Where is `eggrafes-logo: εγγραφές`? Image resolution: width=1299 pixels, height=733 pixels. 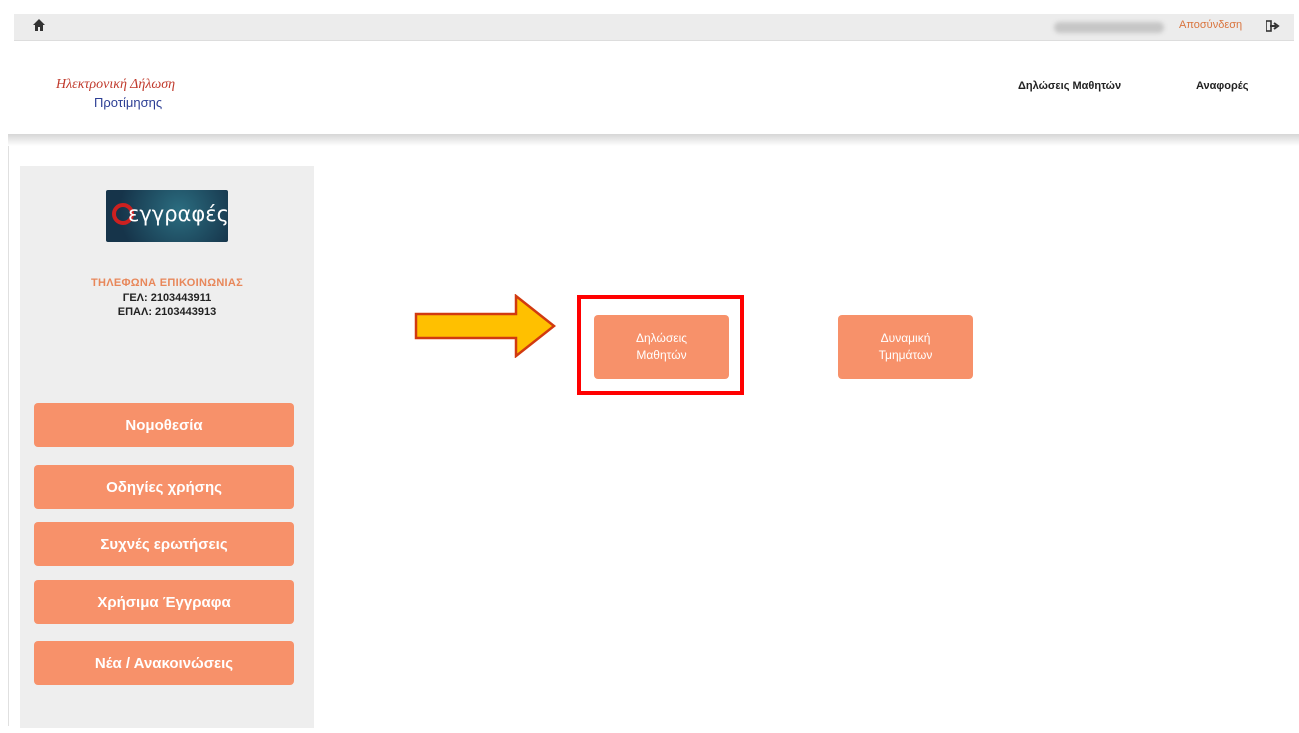
eggrafes-logo: εγγραφές is located at coordinates (167, 216).